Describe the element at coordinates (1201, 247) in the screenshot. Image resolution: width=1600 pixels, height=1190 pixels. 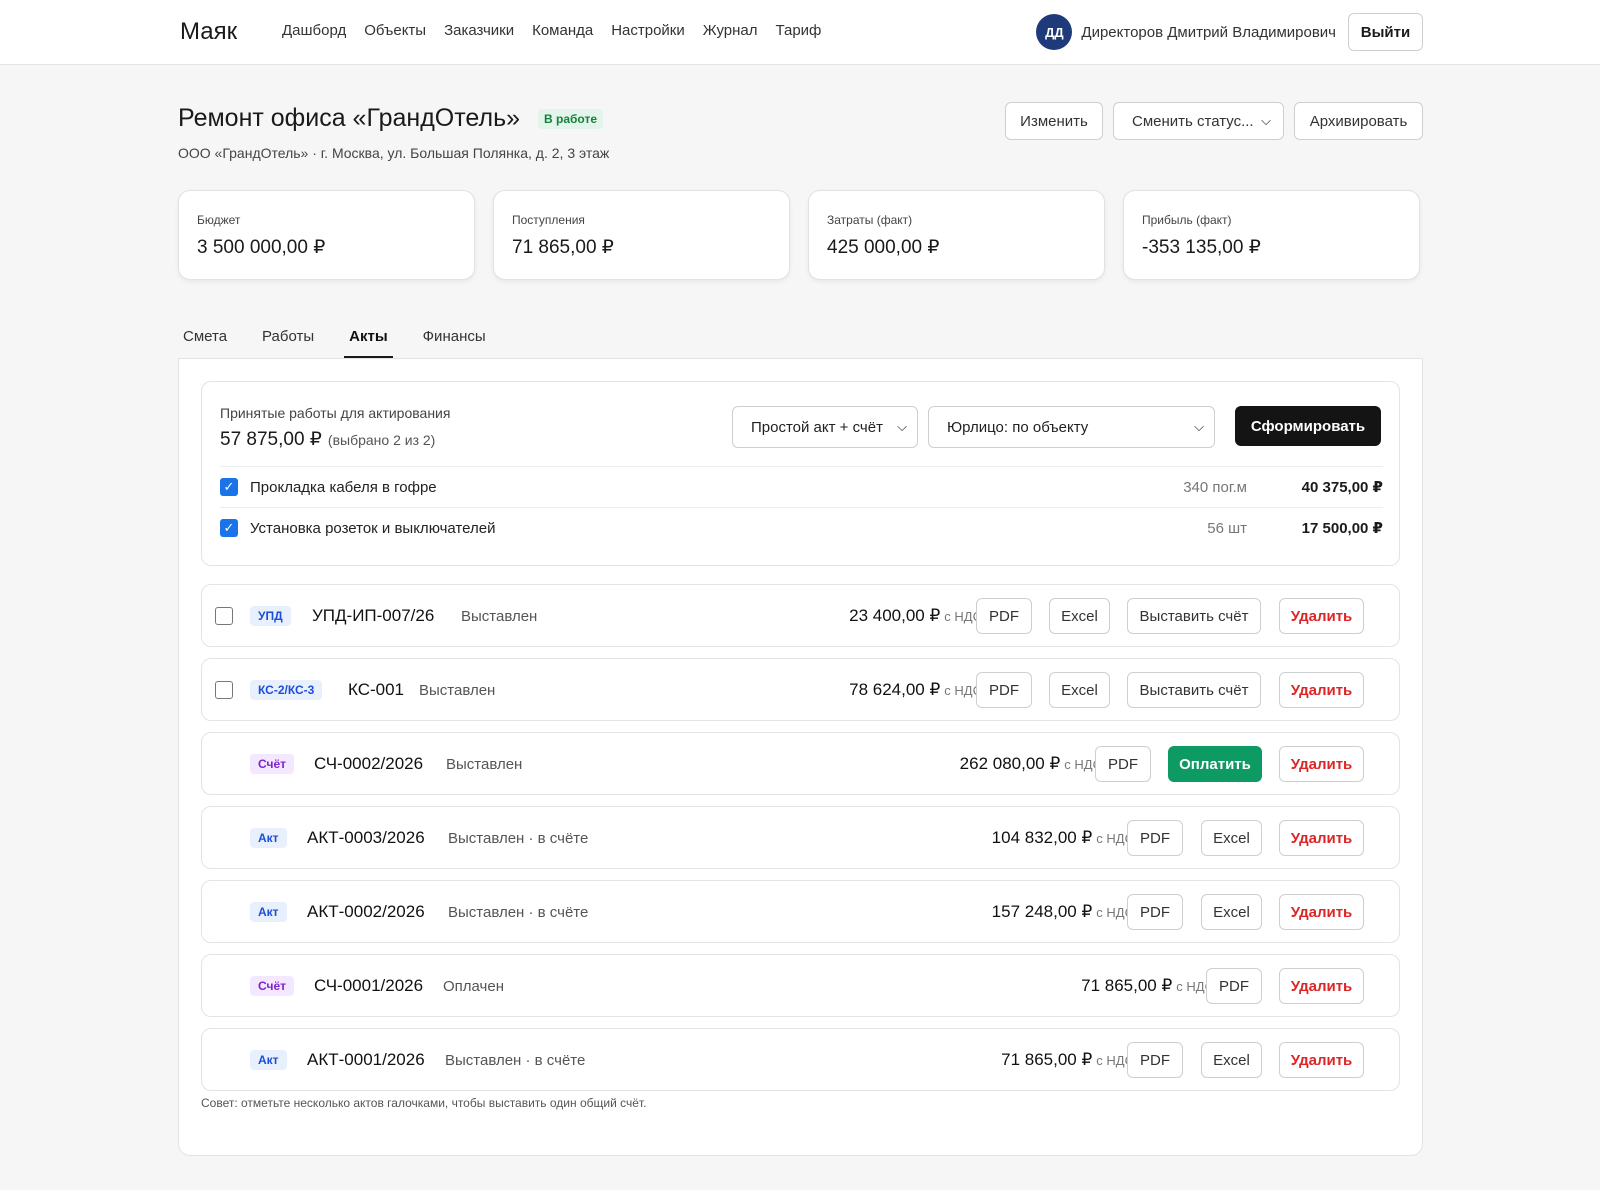
I see `stat-value: -353 135,00 ₽` at that location.